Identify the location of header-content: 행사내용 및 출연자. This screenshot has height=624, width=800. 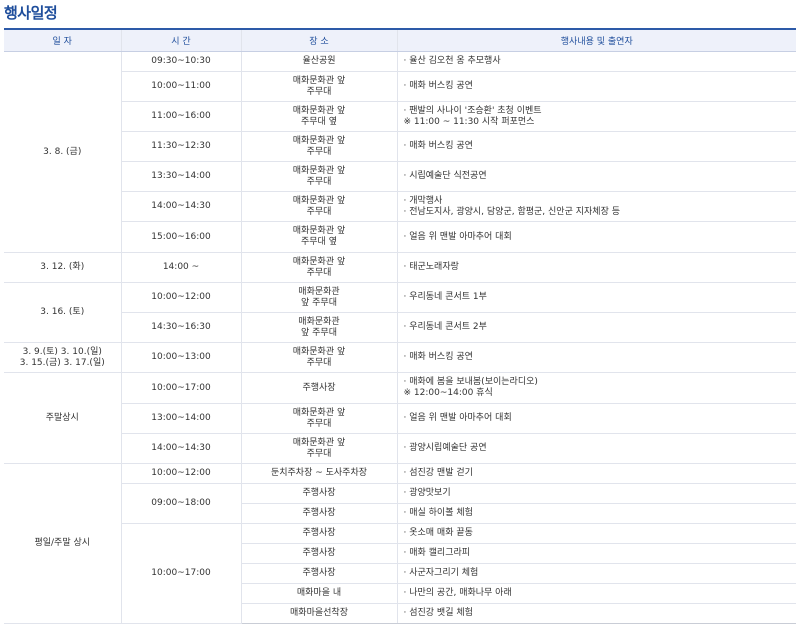
(596, 40).